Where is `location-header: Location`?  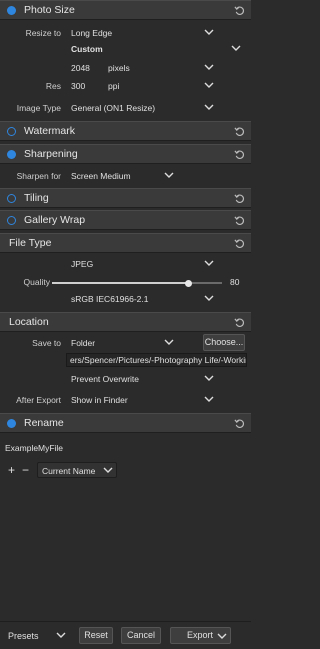
location-header: Location is located at coordinates (125, 322).